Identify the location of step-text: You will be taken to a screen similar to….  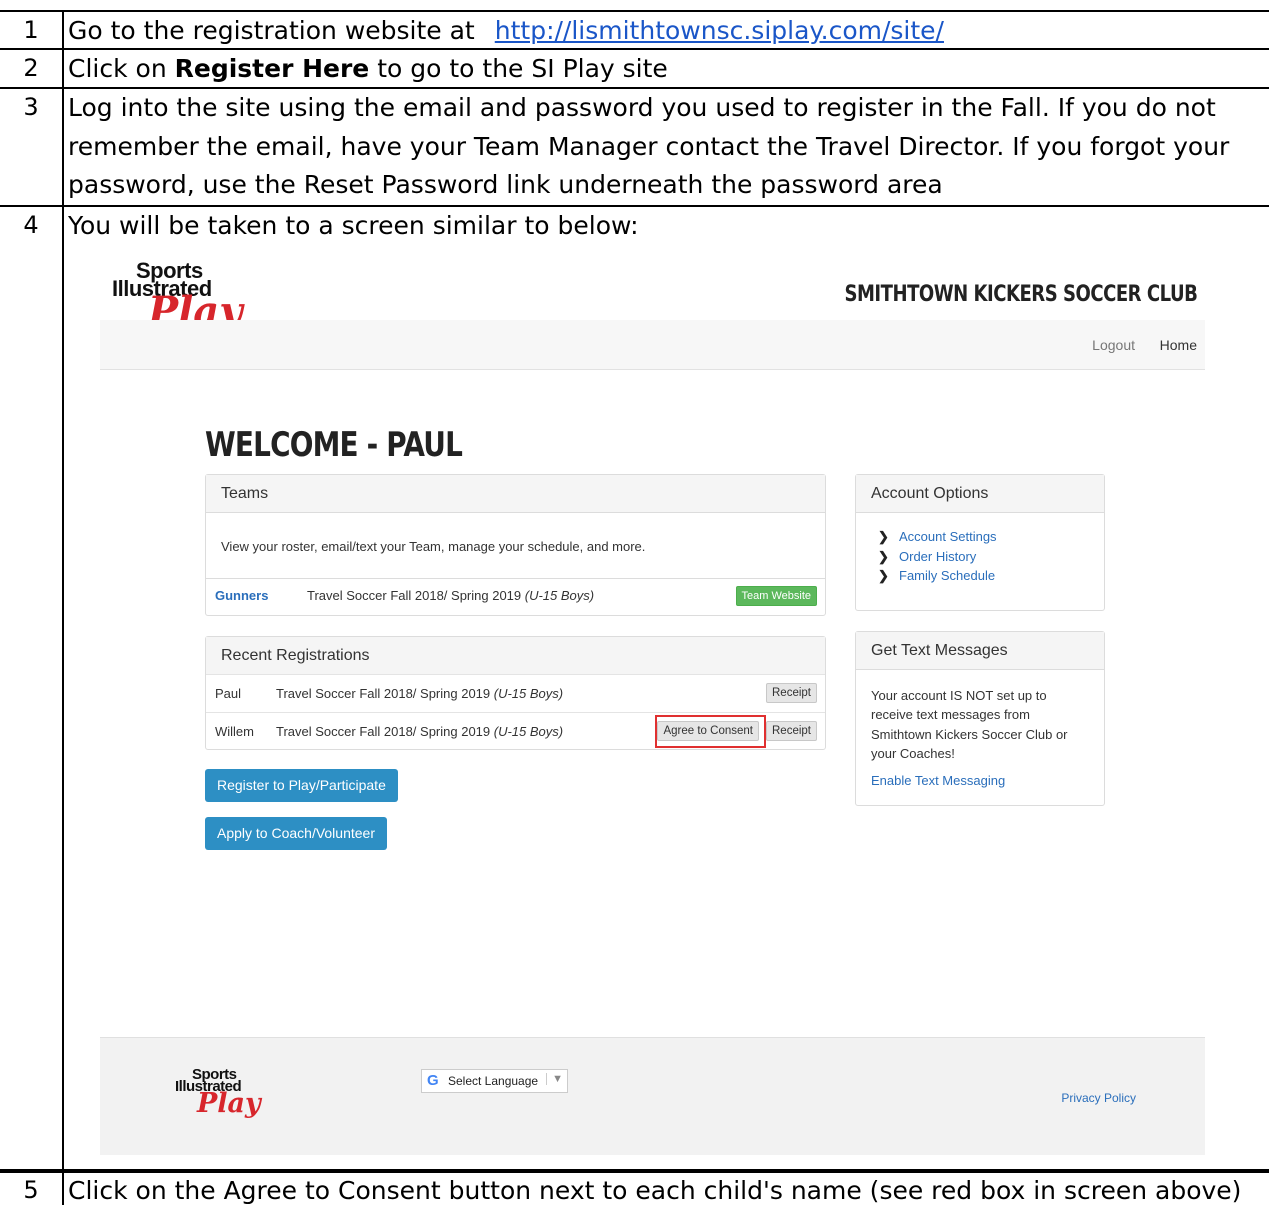
(353, 225).